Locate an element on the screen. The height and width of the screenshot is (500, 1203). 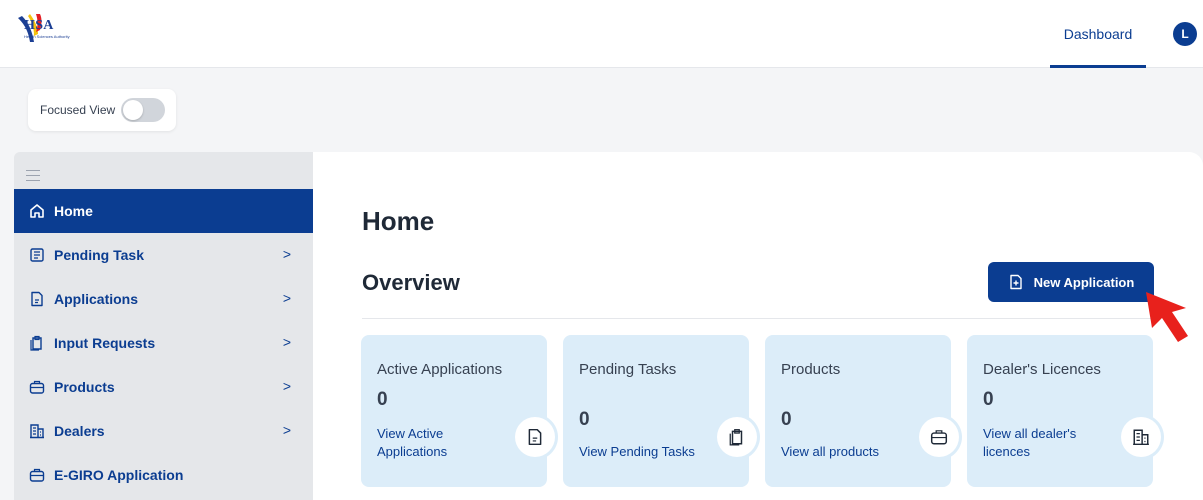
card-link-view-all-dealers-licences: View all dealer's licences is located at coordinates (1047, 443).